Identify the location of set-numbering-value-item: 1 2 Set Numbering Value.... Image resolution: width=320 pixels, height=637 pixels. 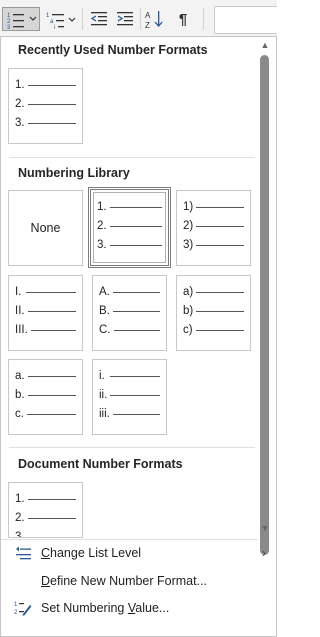
(138, 608).